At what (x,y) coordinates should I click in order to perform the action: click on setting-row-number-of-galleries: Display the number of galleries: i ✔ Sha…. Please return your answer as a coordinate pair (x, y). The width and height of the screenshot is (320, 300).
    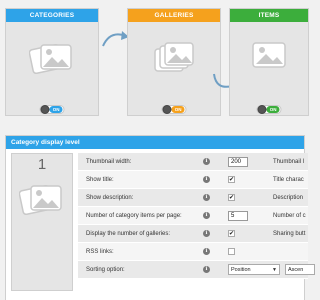
    Looking at the image, I should click on (193, 234).